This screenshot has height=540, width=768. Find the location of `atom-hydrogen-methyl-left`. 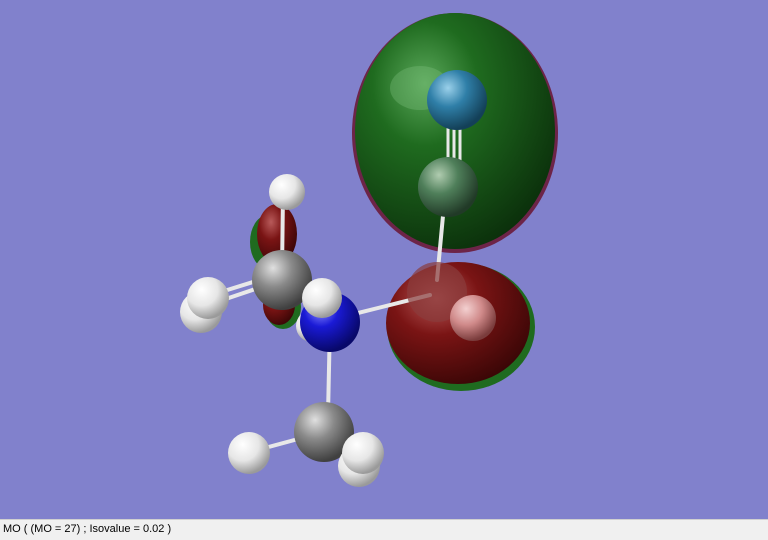

atom-hydrogen-methyl-left is located at coordinates (249, 453).